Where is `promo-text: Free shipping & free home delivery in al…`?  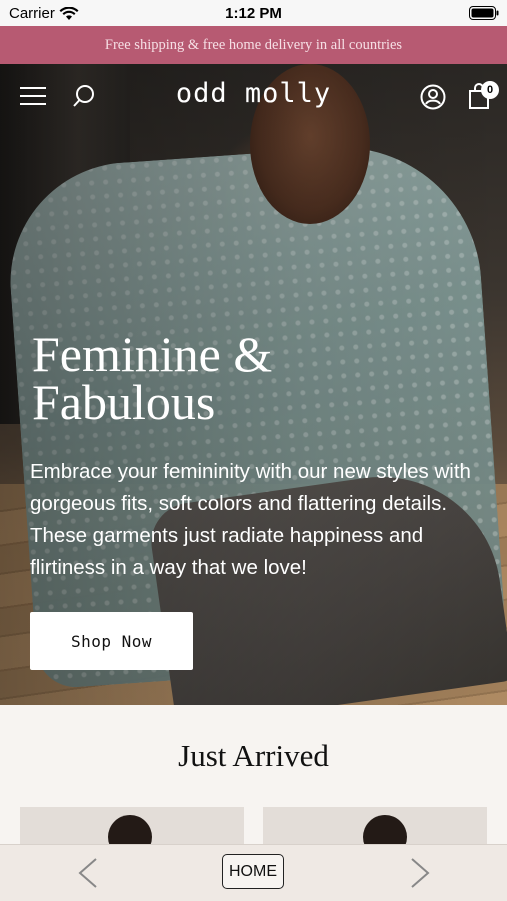 promo-text: Free shipping & free home delivery in al… is located at coordinates (253, 44).